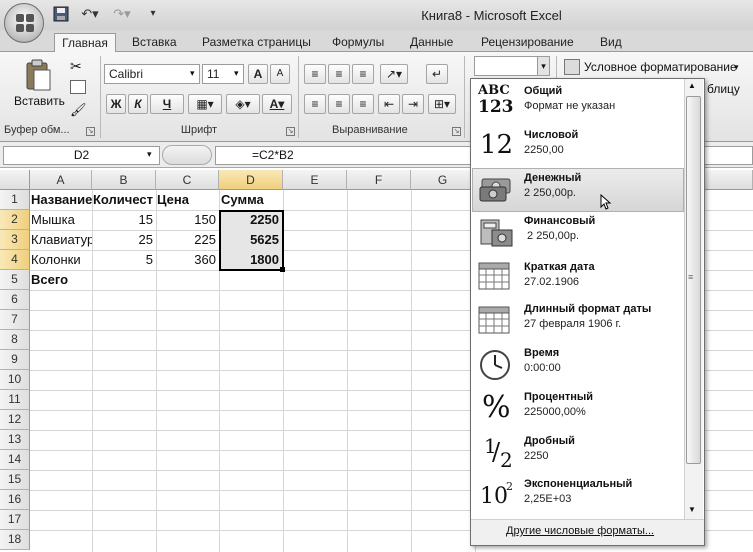  Describe the element at coordinates (379, 180) in the screenshot. I see `column-header-f: F` at that location.